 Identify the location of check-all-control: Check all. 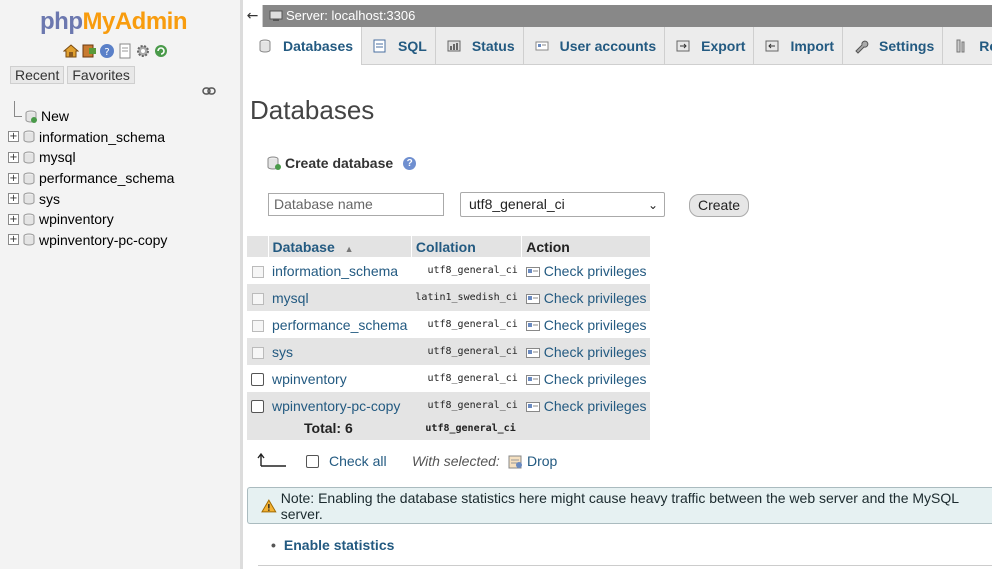
(346, 461).